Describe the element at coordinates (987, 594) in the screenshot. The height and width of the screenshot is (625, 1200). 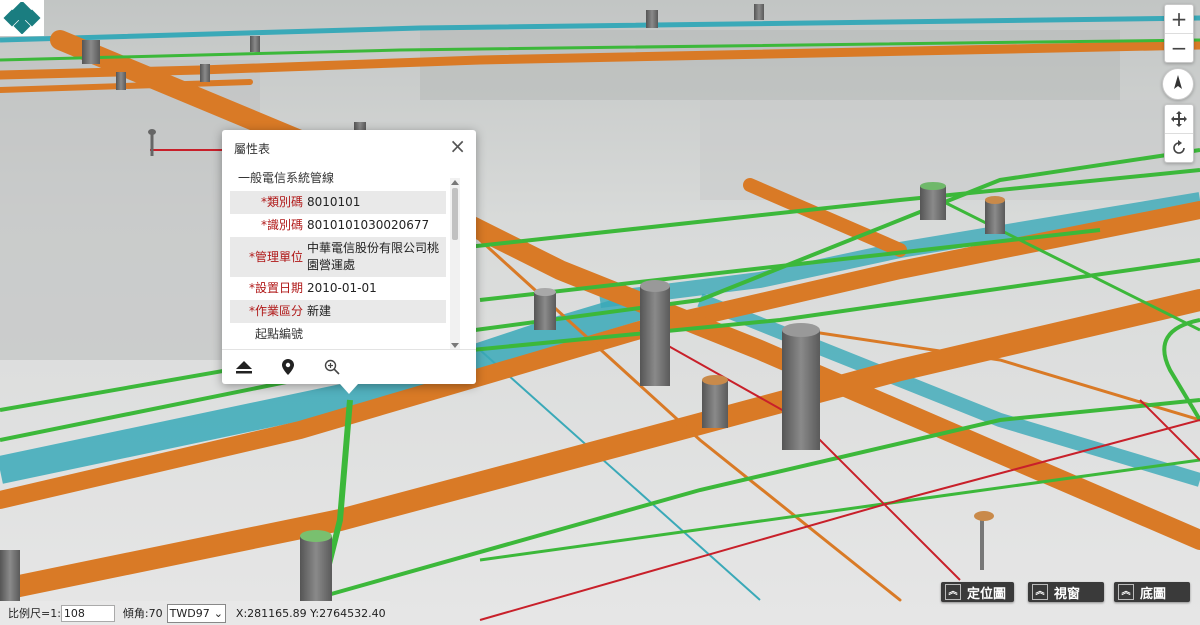
I see `button-label: 定位圖` at that location.